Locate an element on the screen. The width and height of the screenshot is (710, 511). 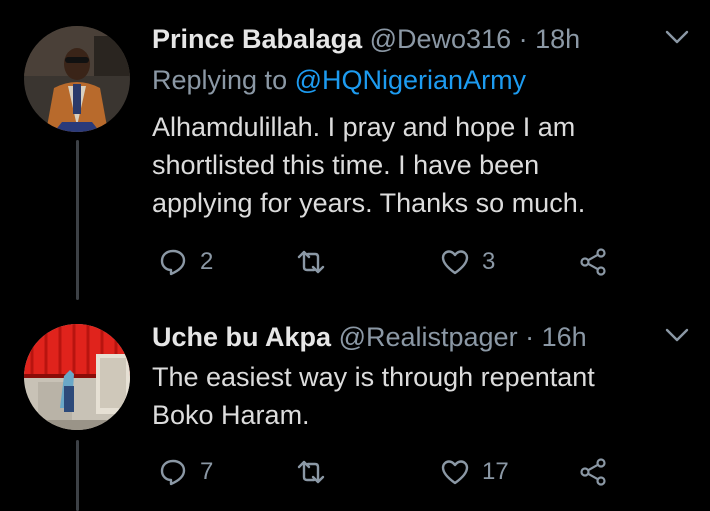
tweet-text-line: shortlisted this time. I have been is located at coordinates (346, 165).